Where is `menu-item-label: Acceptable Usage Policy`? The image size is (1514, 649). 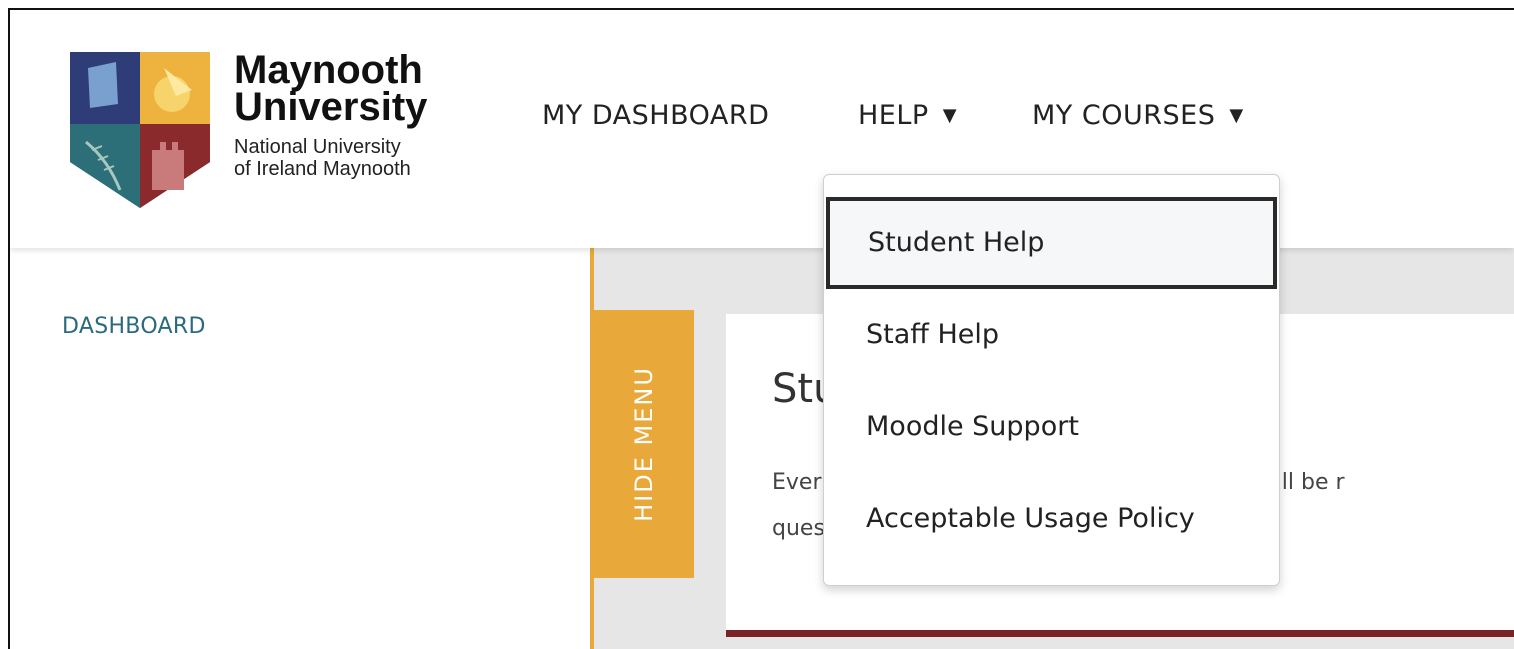
menu-item-label: Acceptable Usage Policy is located at coordinates (1030, 518).